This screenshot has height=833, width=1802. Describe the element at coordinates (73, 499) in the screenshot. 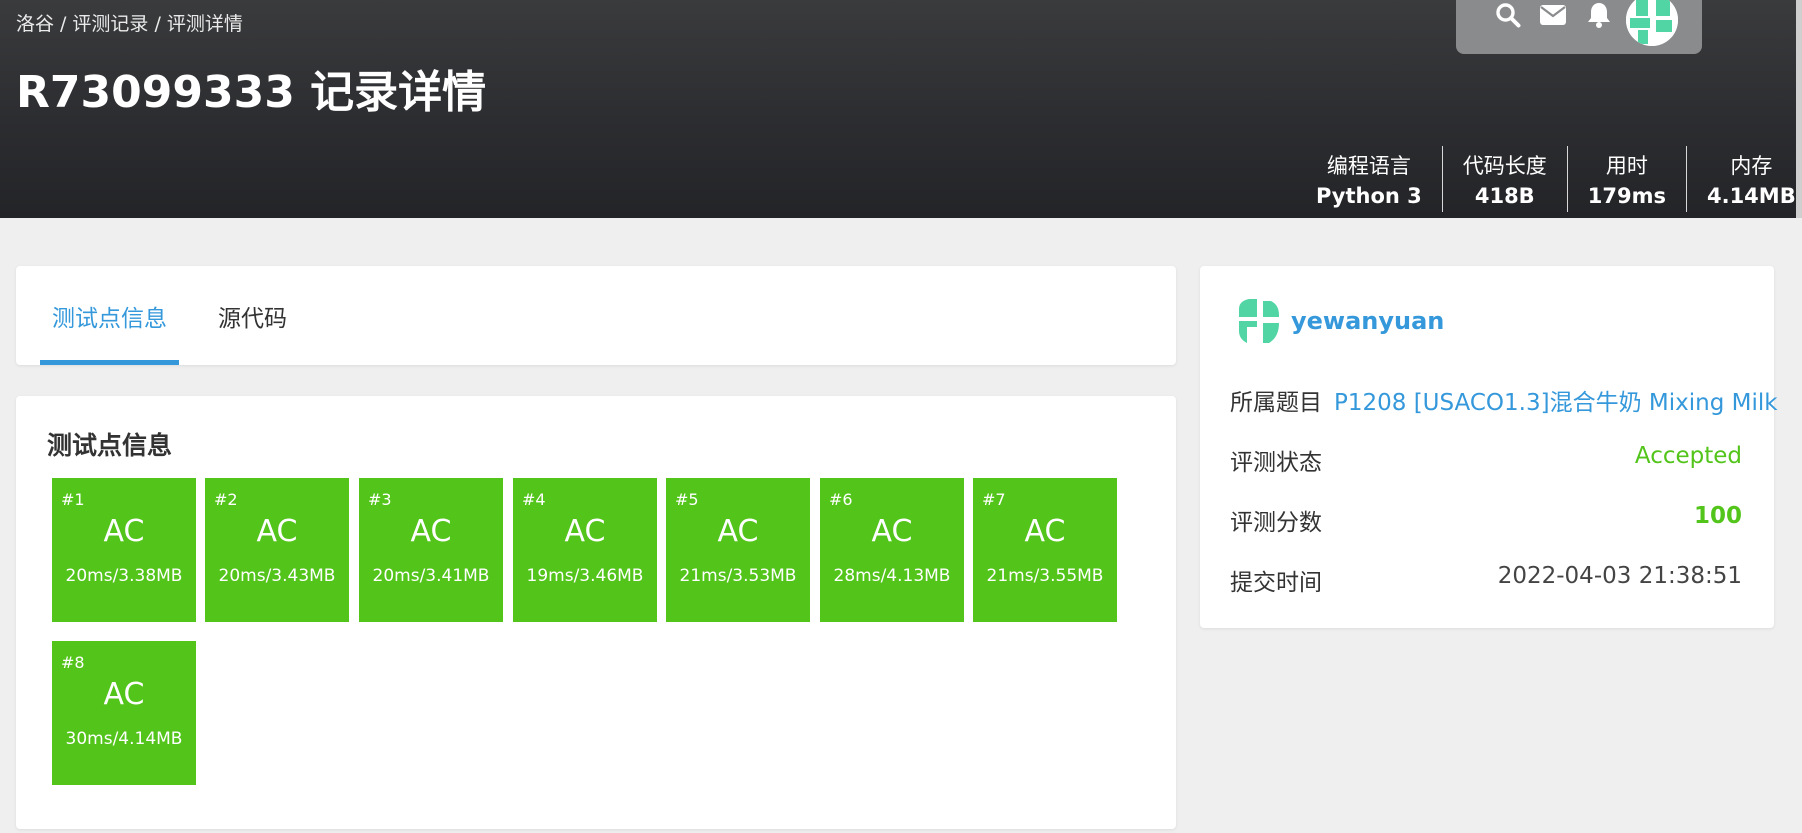

I see `testcase-number: #1` at that location.